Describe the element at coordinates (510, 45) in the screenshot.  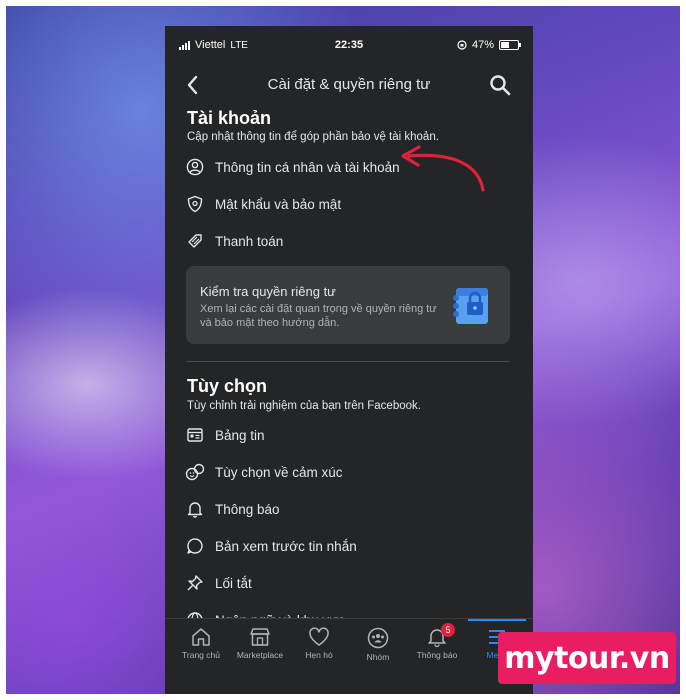
I see `battery-icon` at that location.